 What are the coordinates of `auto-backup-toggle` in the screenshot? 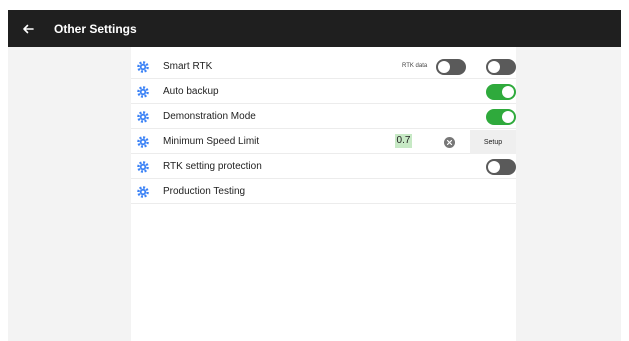 It's located at (501, 92).